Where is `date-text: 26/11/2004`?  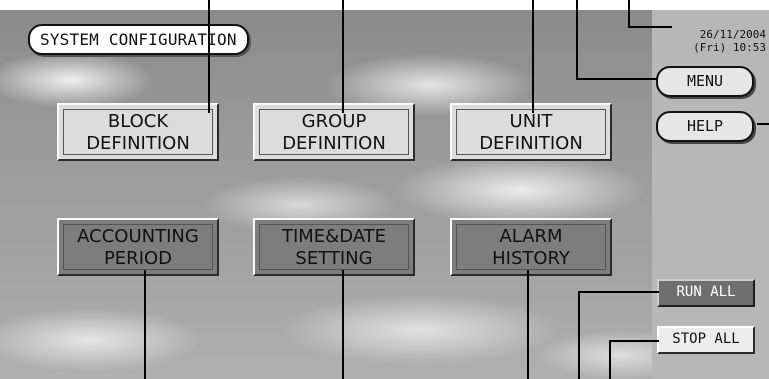
date-text: 26/11/2004 is located at coordinates (732, 34).